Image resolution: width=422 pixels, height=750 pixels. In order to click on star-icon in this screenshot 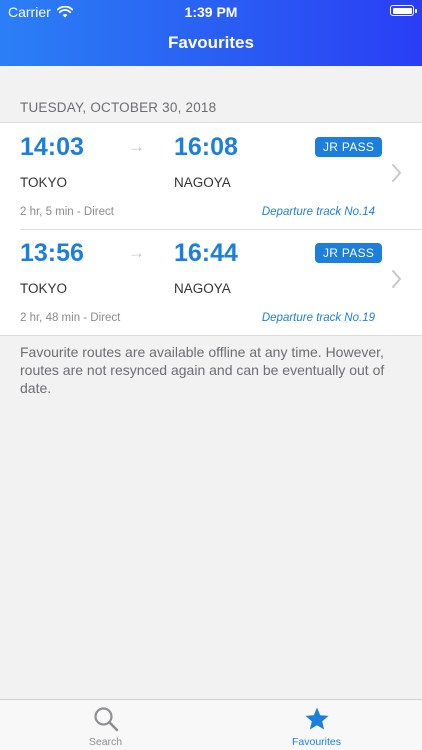, I will do `click(316, 718)`.